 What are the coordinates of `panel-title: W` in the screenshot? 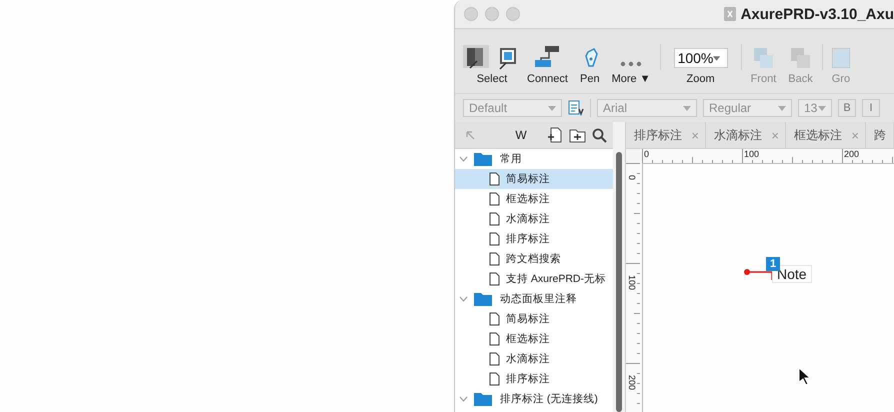 It's located at (521, 135).